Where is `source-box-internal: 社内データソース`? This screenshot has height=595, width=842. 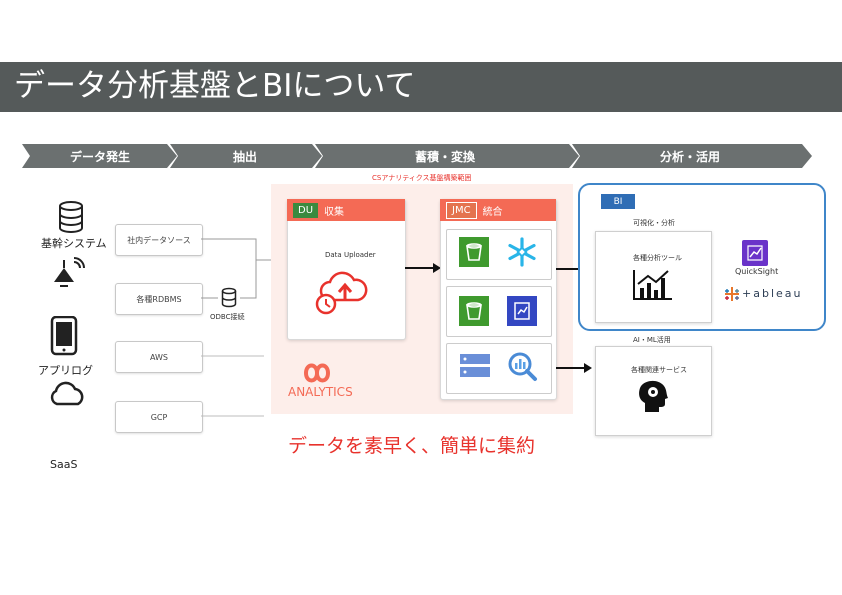
source-box-internal: 社内データソース is located at coordinates (159, 240).